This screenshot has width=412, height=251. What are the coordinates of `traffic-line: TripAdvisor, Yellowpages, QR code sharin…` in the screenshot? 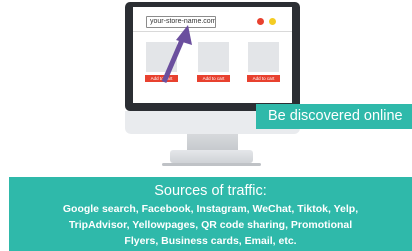 It's located at (210, 225).